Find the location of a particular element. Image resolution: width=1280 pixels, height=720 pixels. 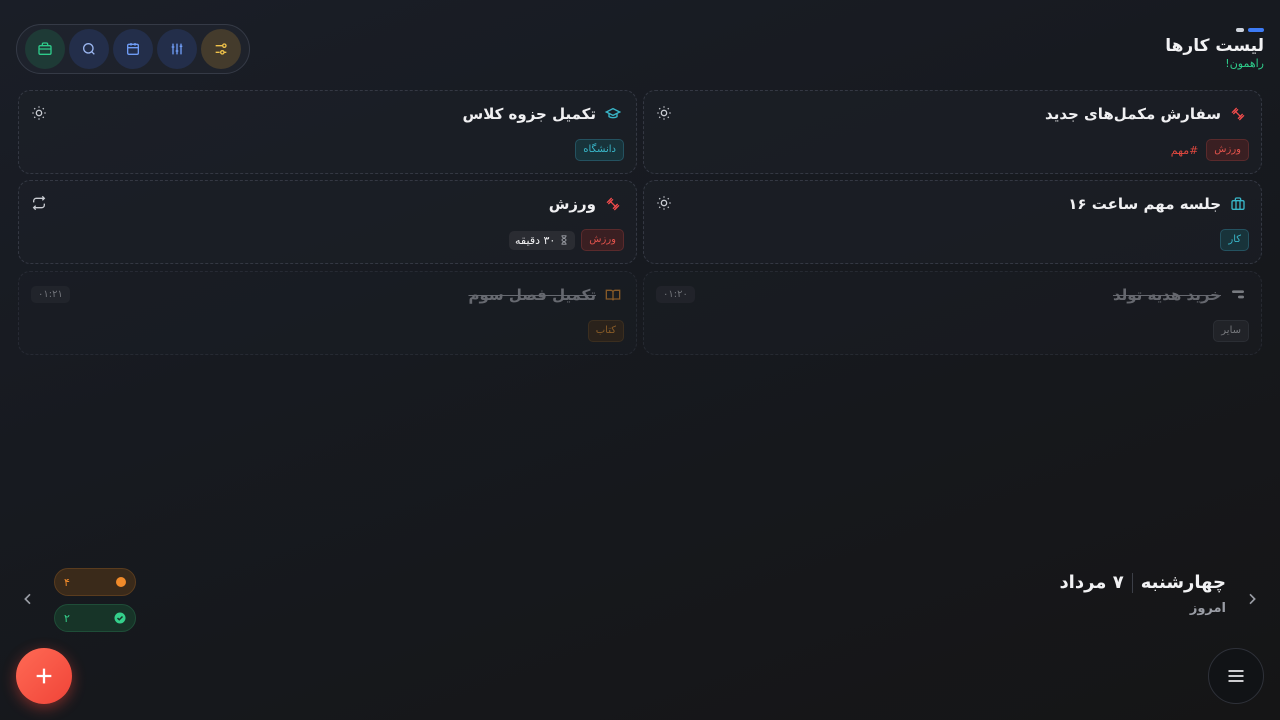

settings-button is located at coordinates (177, 49).